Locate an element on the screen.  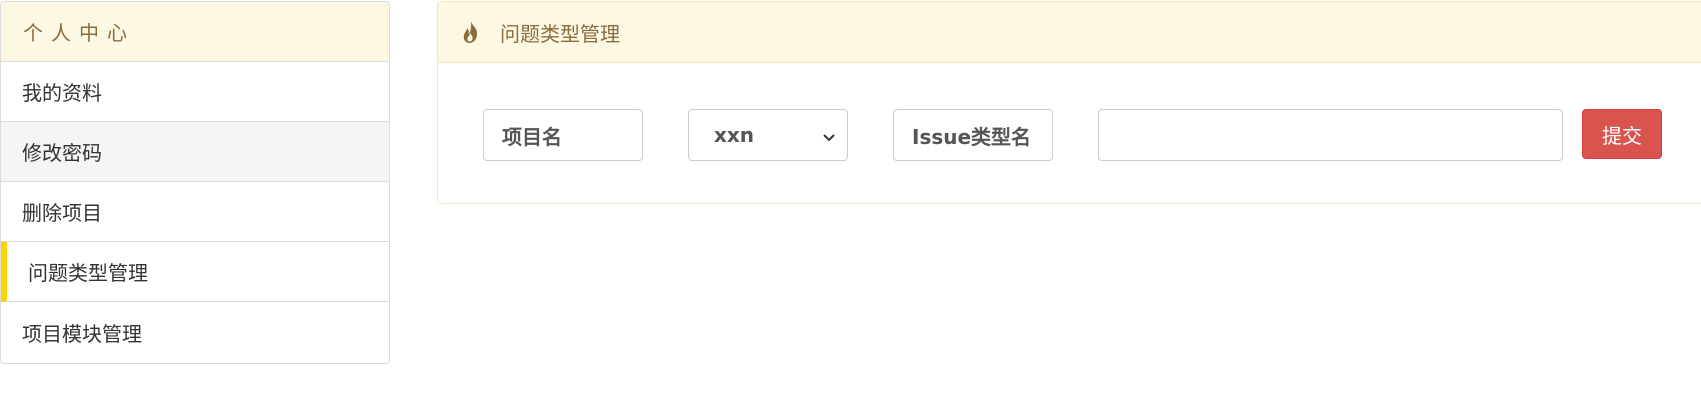
issue-type-input is located at coordinates (1330, 135).